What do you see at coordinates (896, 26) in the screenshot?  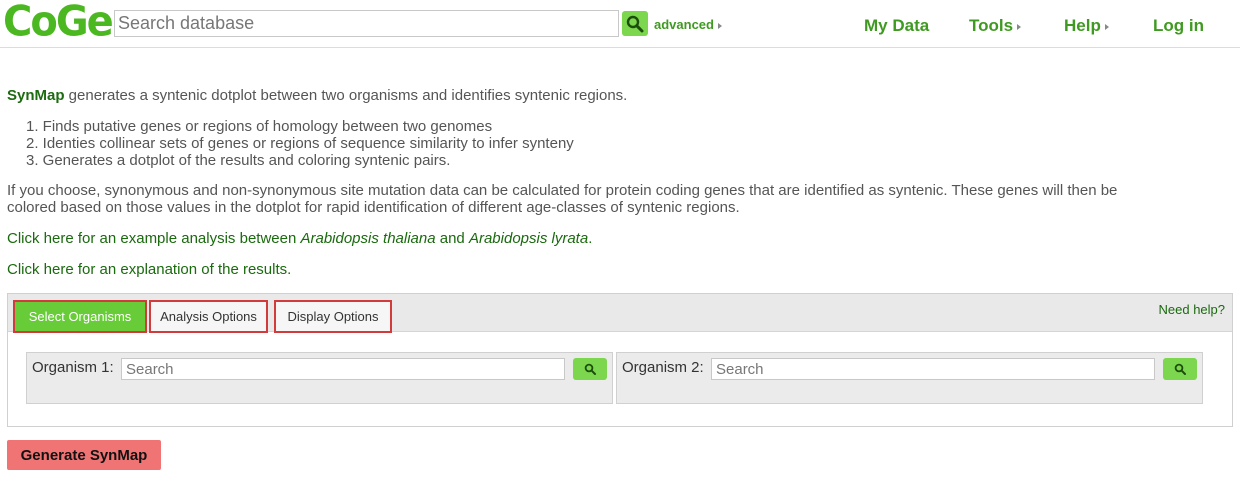 I see `nav-my-data: My Data` at bounding box center [896, 26].